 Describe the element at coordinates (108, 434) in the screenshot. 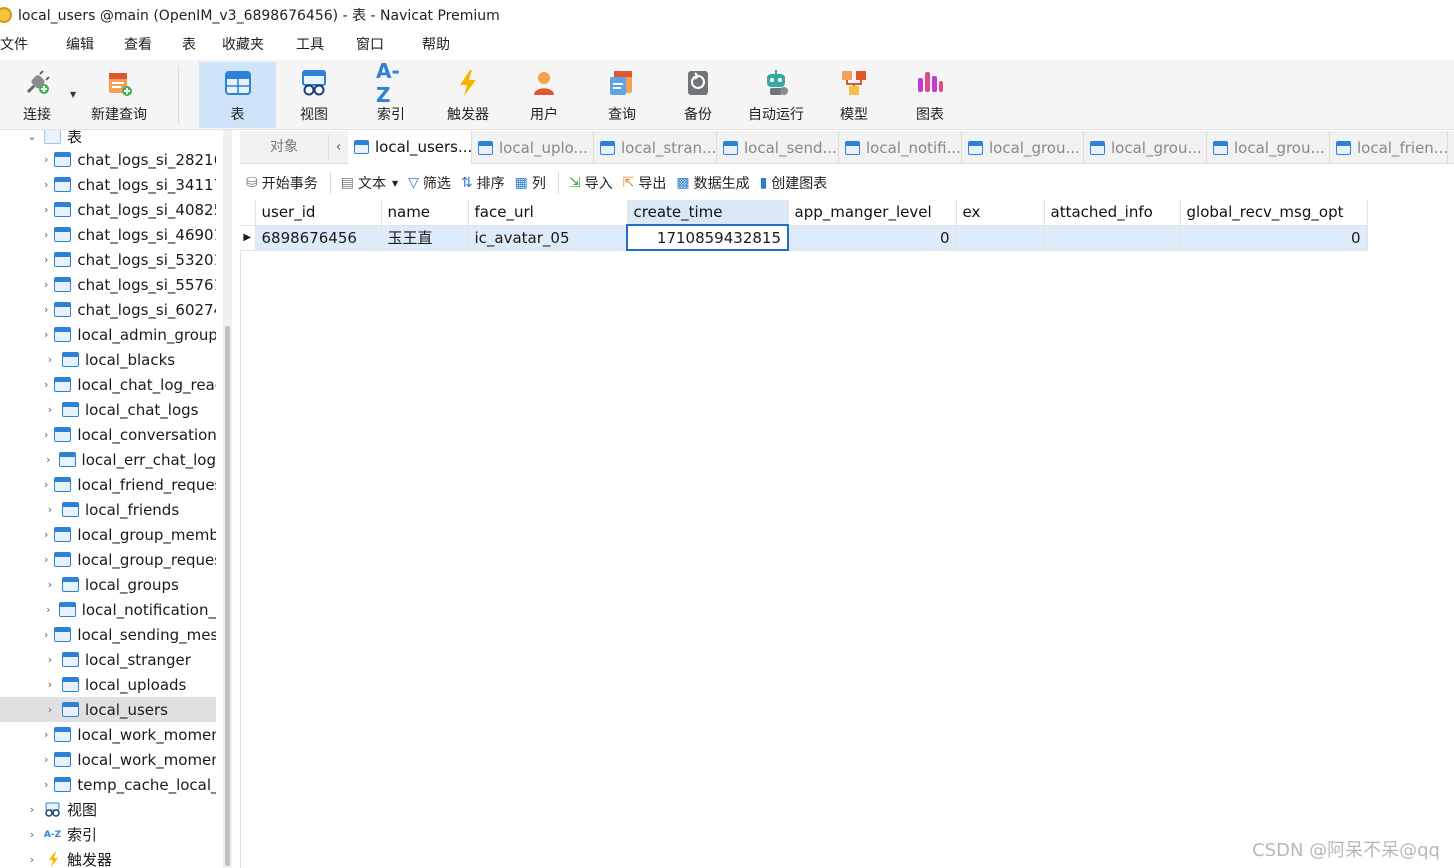

I see `tree-item-table: › local_conversation` at that location.